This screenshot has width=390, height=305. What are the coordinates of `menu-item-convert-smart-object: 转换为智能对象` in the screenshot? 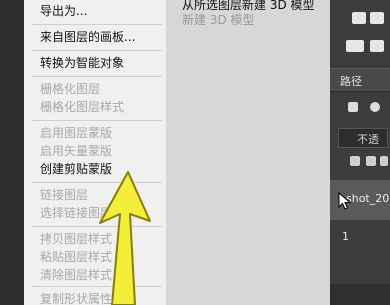 It's located at (95, 63).